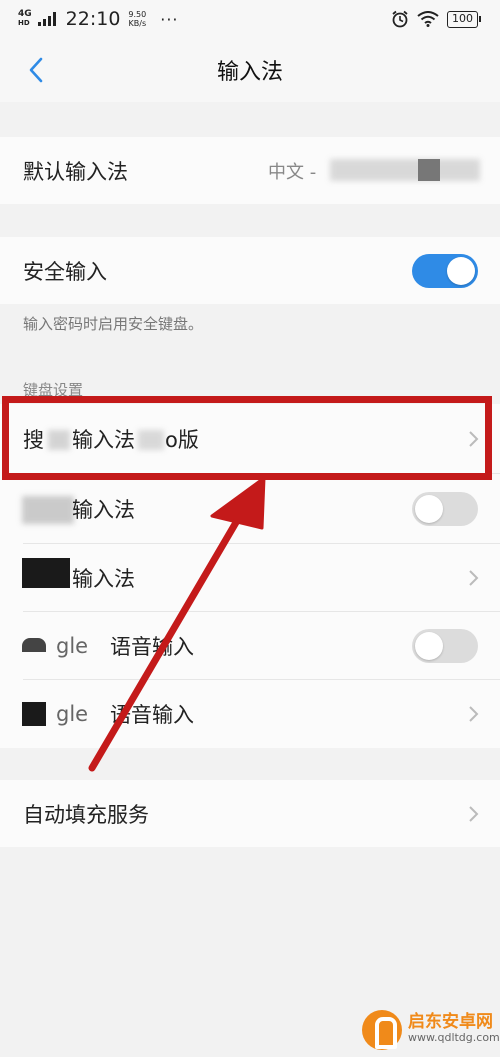 This screenshot has width=500, height=1057. Describe the element at coordinates (429, 170) in the screenshot. I see `redacted-block` at that location.